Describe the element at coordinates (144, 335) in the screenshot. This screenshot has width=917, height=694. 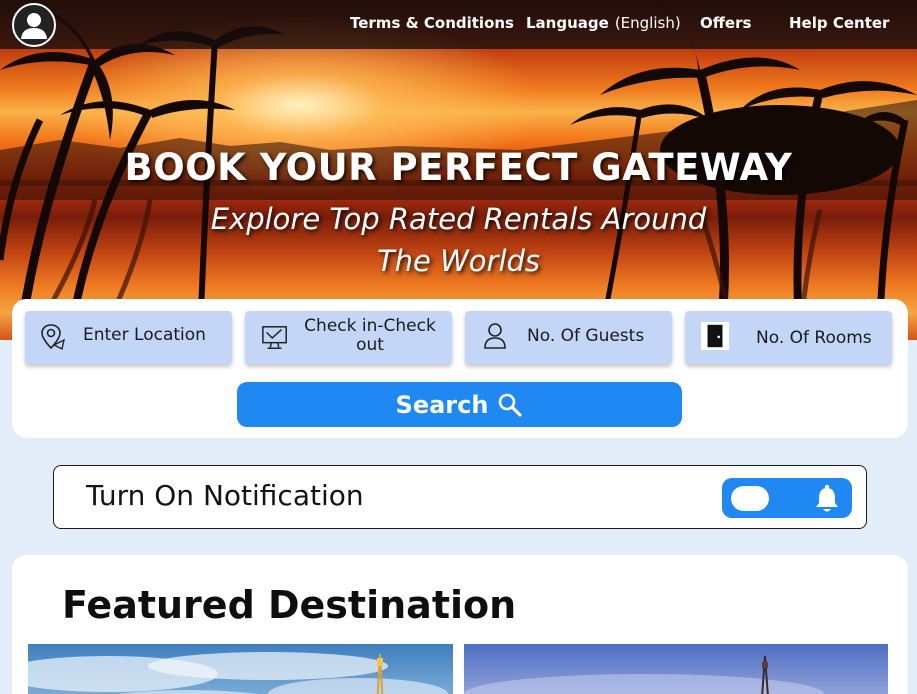
I see `location-label: Enter Location` at that location.